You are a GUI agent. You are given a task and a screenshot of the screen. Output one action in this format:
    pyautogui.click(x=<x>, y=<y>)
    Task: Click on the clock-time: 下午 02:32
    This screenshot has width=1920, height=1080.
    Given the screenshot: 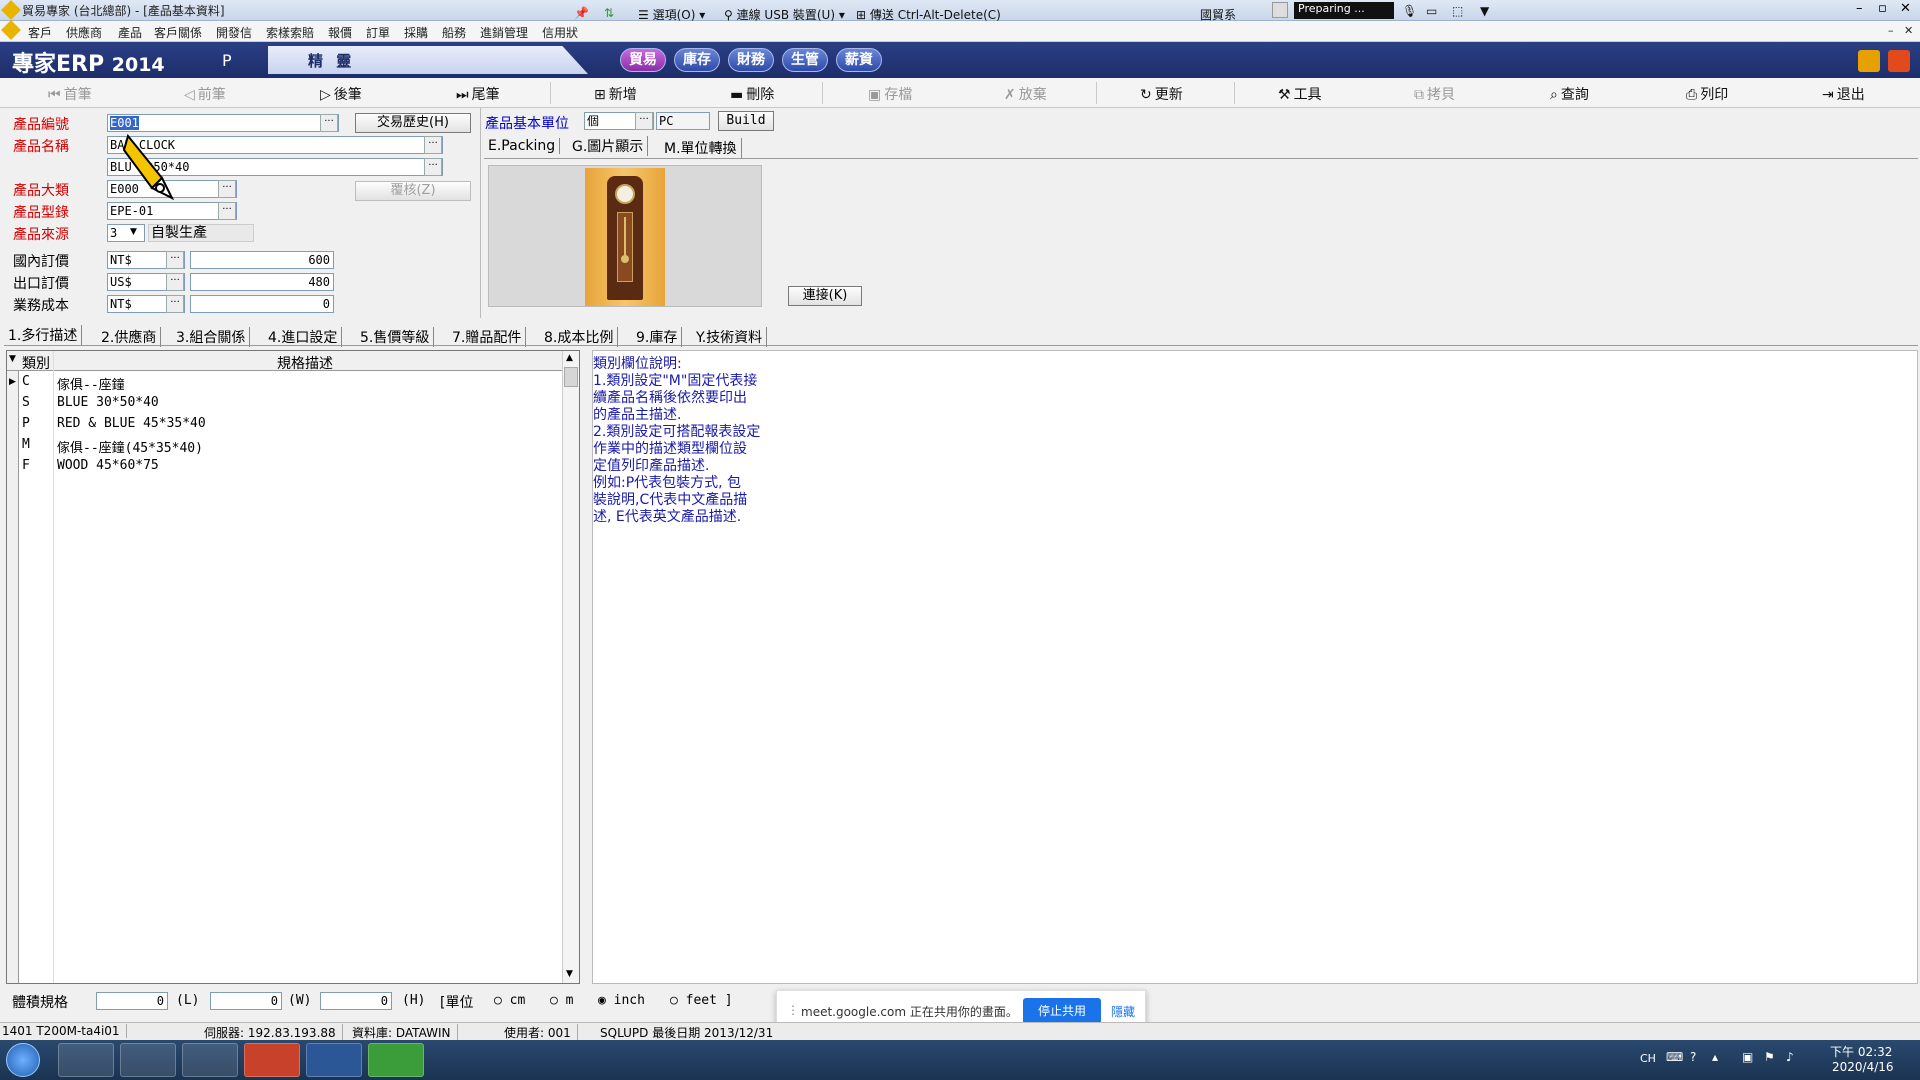 What is the action you would take?
    pyautogui.click(x=1861, y=1051)
    